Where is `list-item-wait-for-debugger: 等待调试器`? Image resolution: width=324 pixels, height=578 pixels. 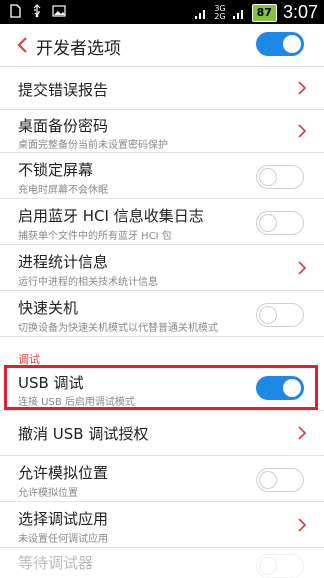
list-item-wait-for-debugger: 等待调试器 is located at coordinates (162, 563).